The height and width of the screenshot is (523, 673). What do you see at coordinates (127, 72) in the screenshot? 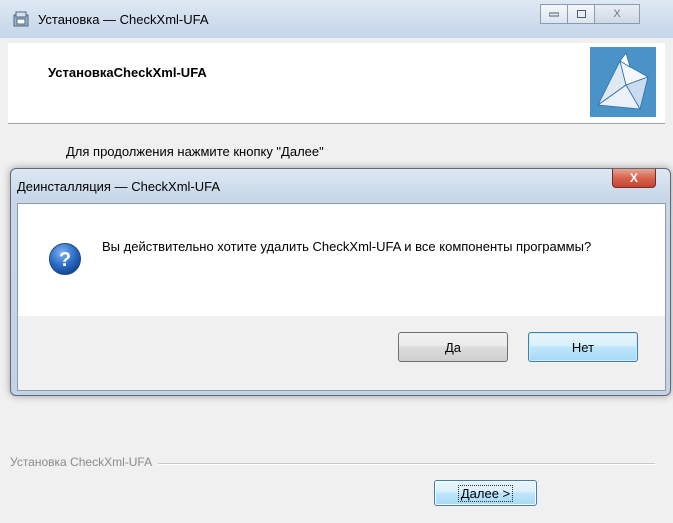
I see `installer-header-title: УстановкаCheckXml-UFA` at bounding box center [127, 72].